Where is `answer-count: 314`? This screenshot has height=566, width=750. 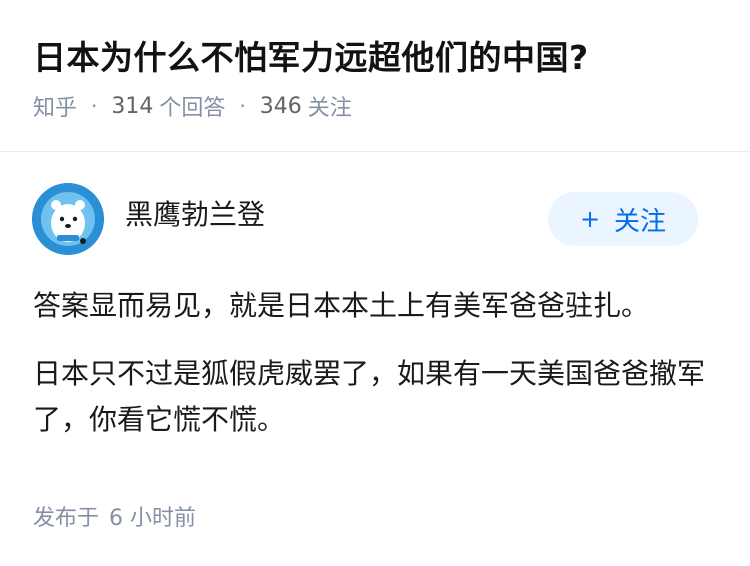 answer-count: 314 is located at coordinates (132, 106).